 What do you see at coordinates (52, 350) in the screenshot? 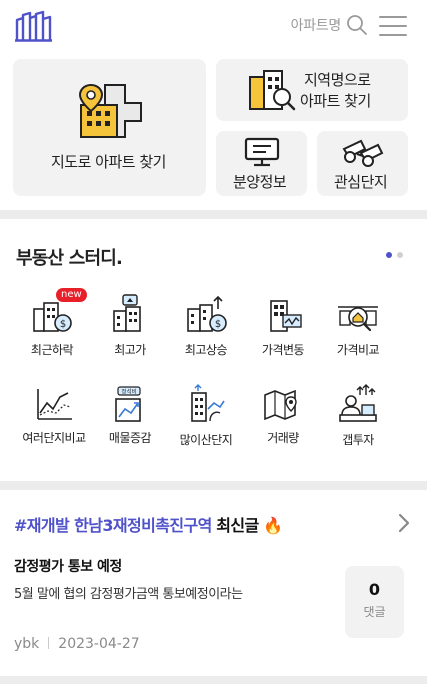
I see `study-item-label: 최근하락` at bounding box center [52, 350].